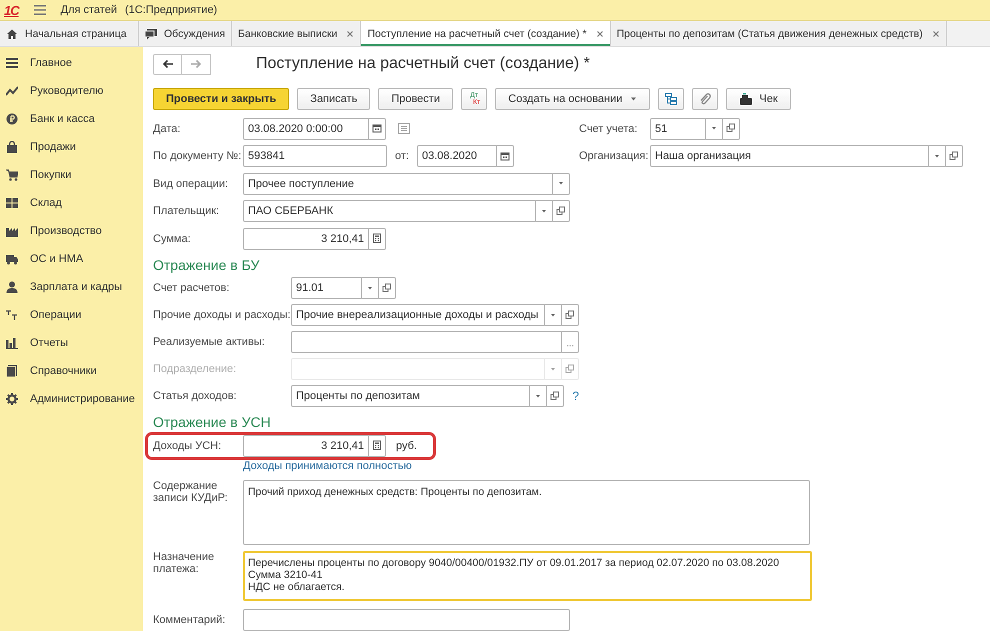 This screenshot has height=631, width=990. I want to click on sidebar-item: Банк и касса, so click(62, 119).